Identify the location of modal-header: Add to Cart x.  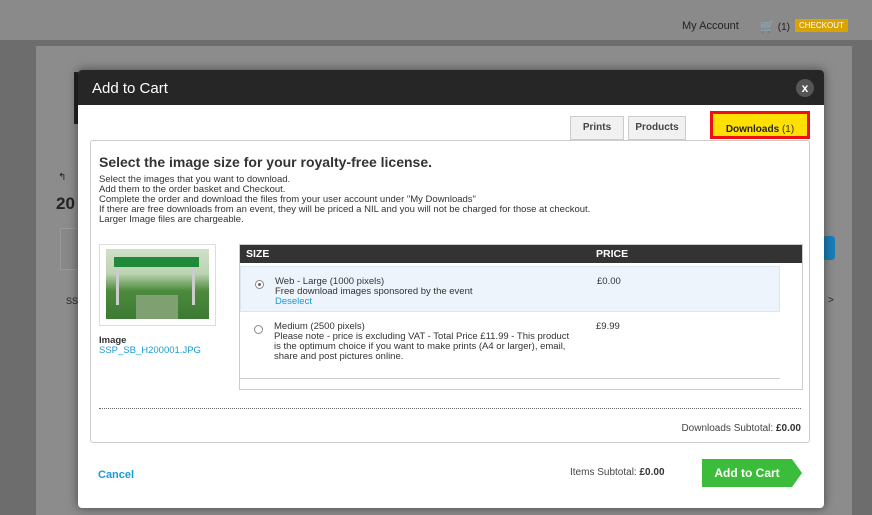
(451, 87).